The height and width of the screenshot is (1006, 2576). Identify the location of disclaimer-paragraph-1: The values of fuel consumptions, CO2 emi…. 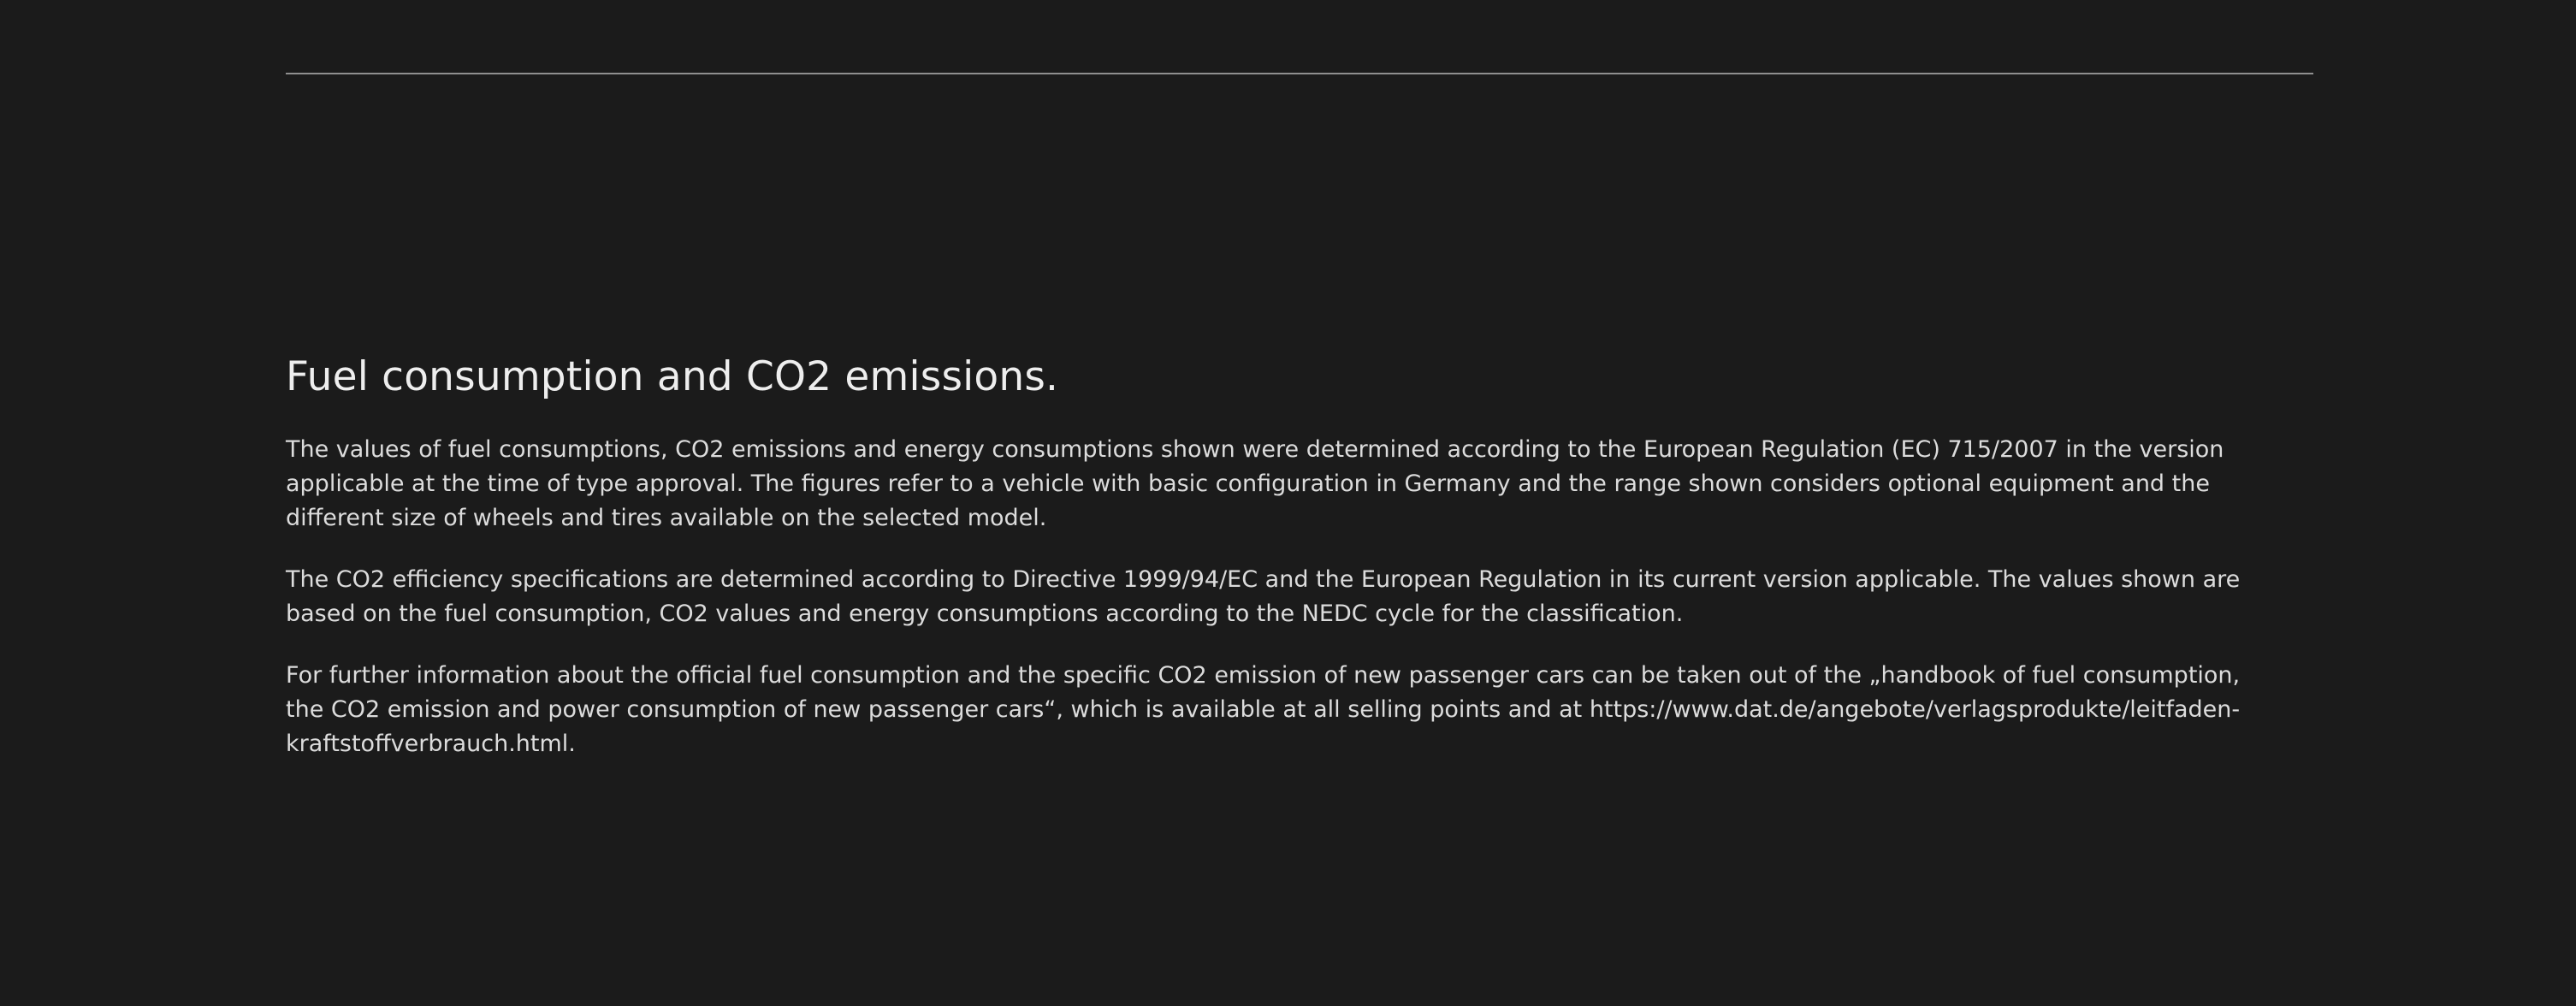
(1255, 484).